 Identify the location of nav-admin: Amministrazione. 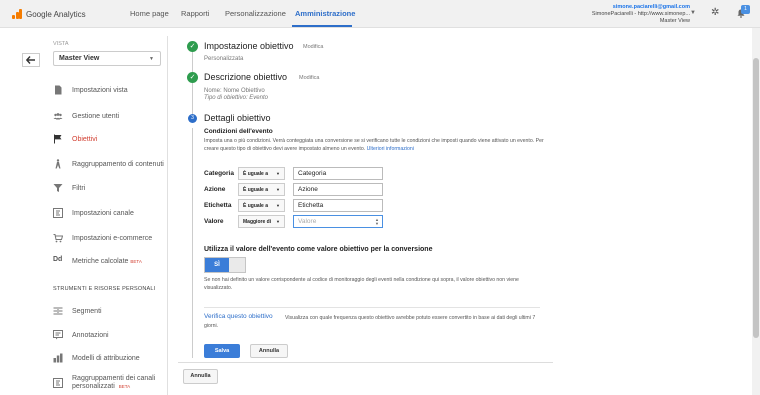
(325, 13).